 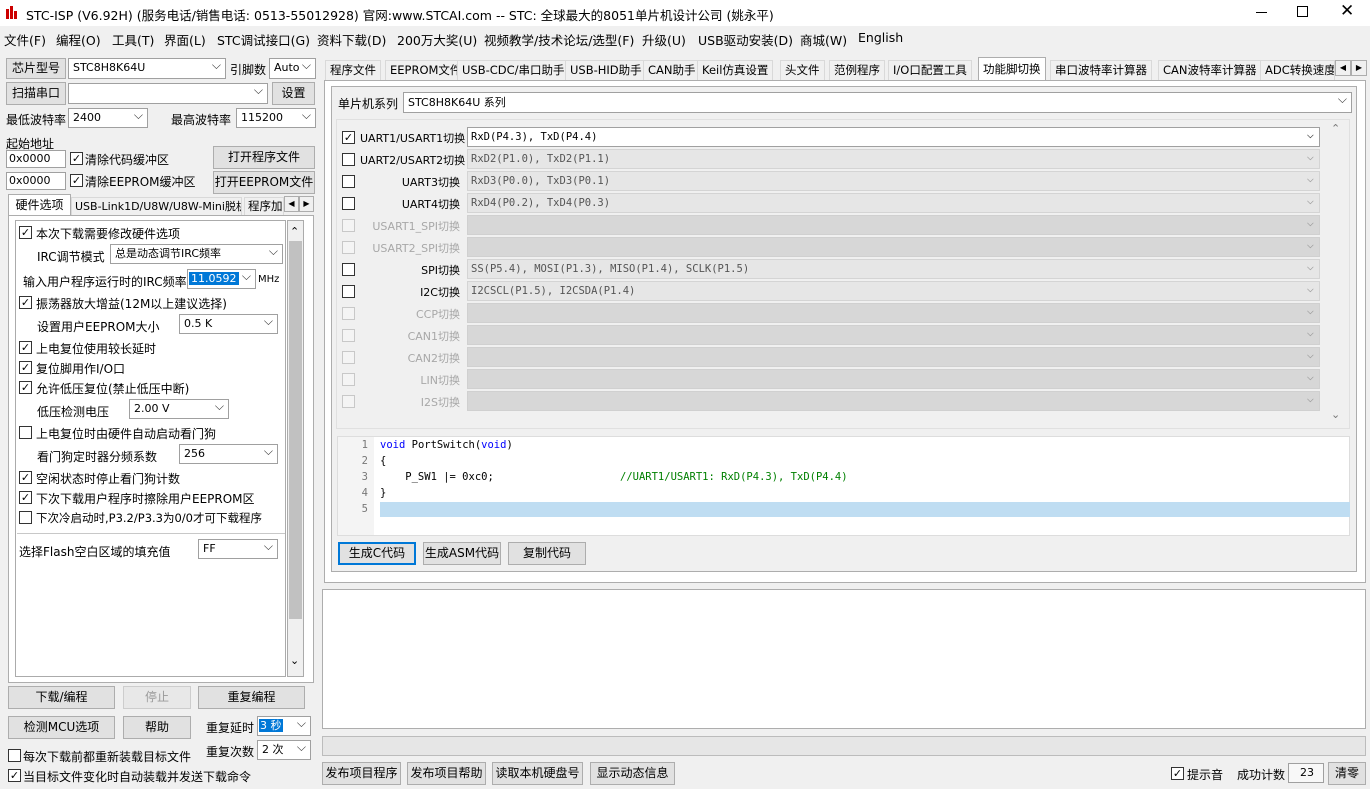 I want to click on tab-pin-switch: 功能脚切换, so click(x=1012, y=69).